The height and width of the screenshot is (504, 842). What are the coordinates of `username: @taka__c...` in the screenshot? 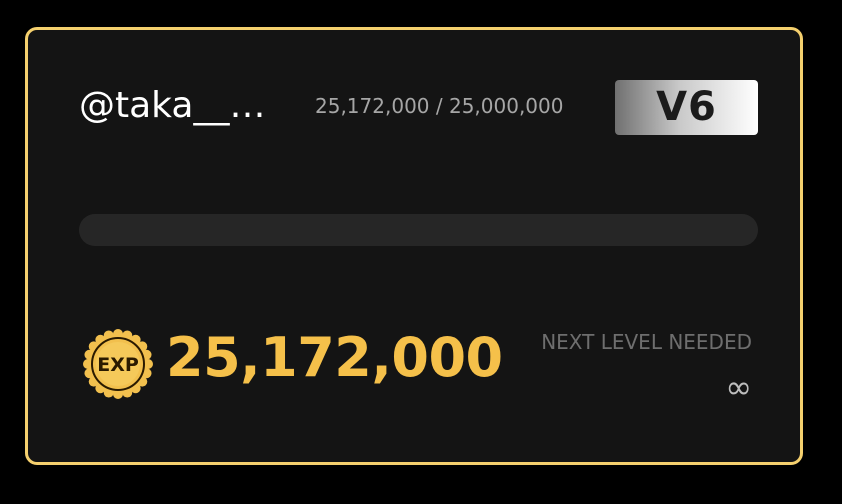 It's located at (179, 105).